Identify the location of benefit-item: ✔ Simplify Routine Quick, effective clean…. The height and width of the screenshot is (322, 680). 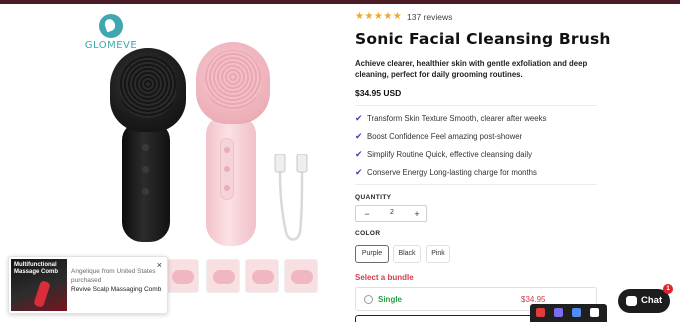
(443, 154).